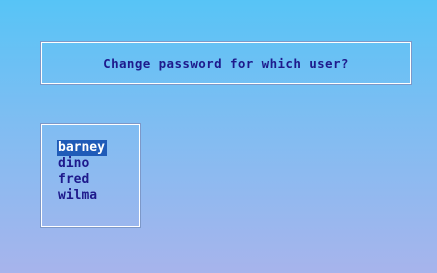  I want to click on user-item-label: dino, so click(98, 164).